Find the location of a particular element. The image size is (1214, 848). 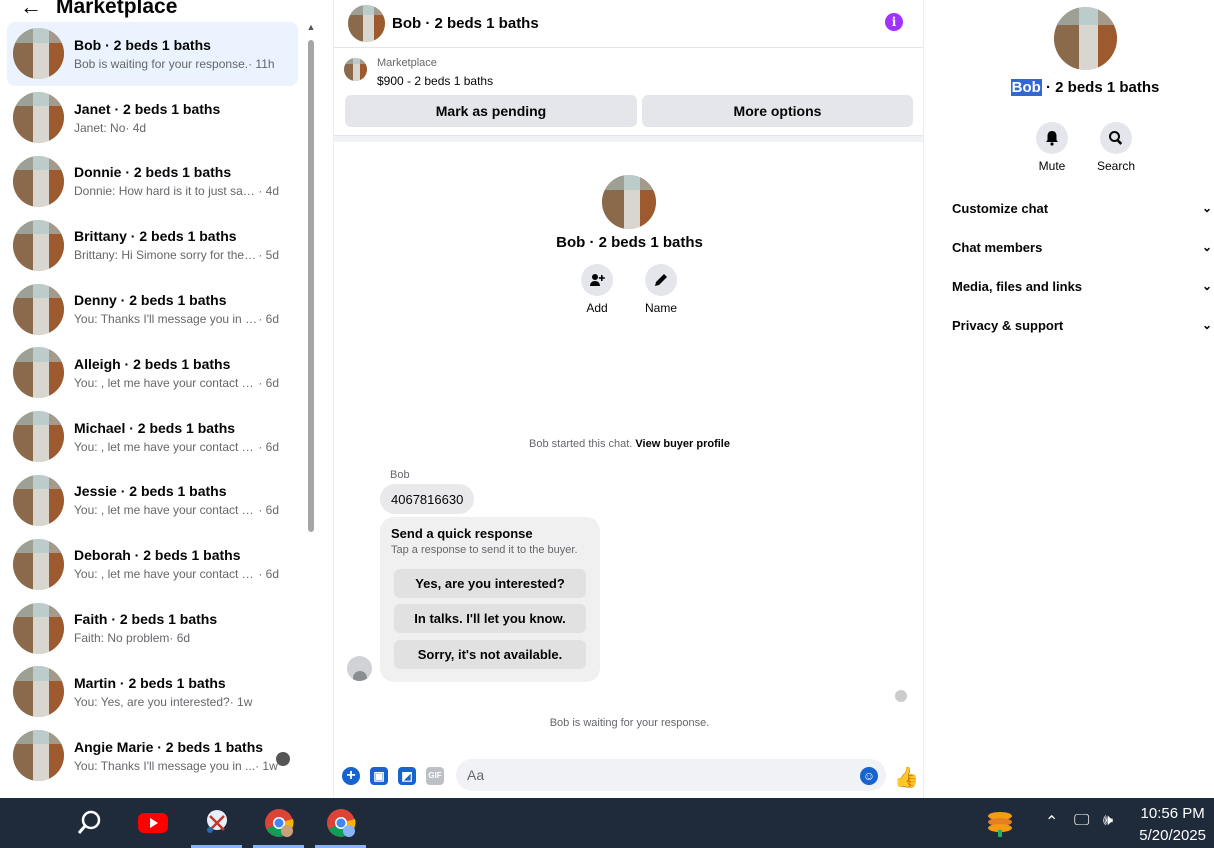

network-icon: 🖵 is located at coordinates (1081, 821).